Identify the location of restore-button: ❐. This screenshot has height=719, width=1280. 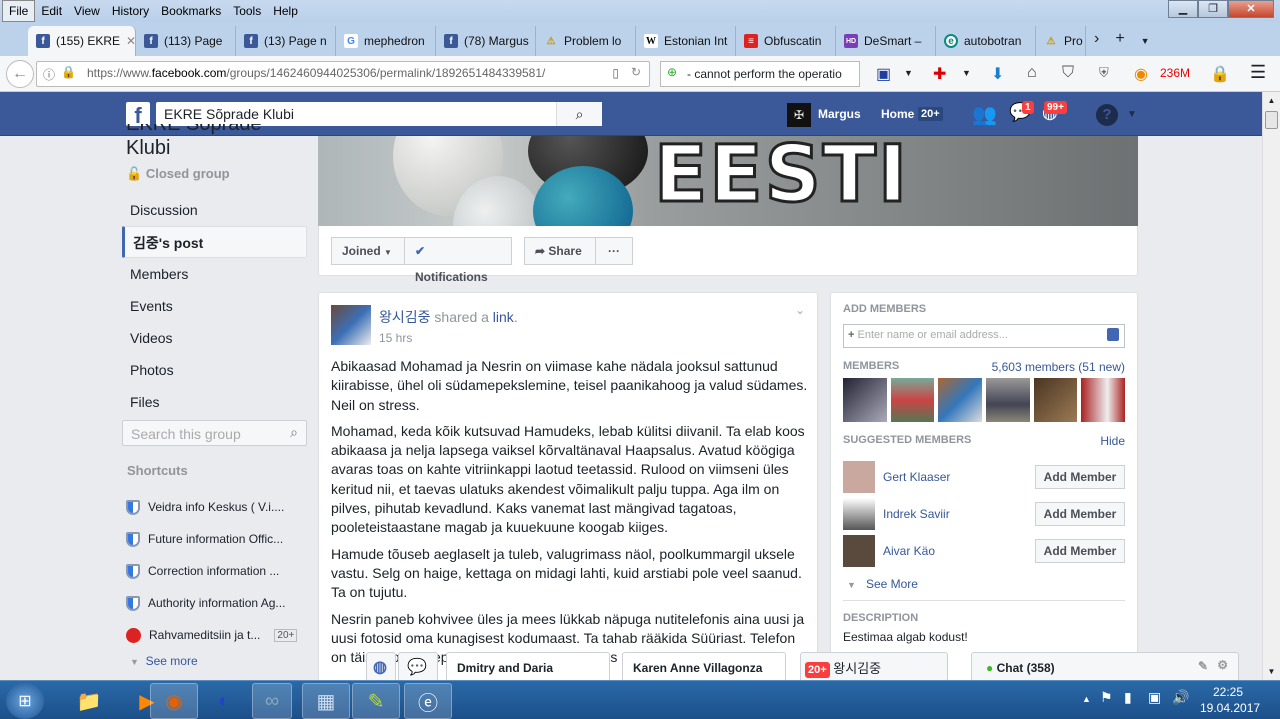
(1213, 9).